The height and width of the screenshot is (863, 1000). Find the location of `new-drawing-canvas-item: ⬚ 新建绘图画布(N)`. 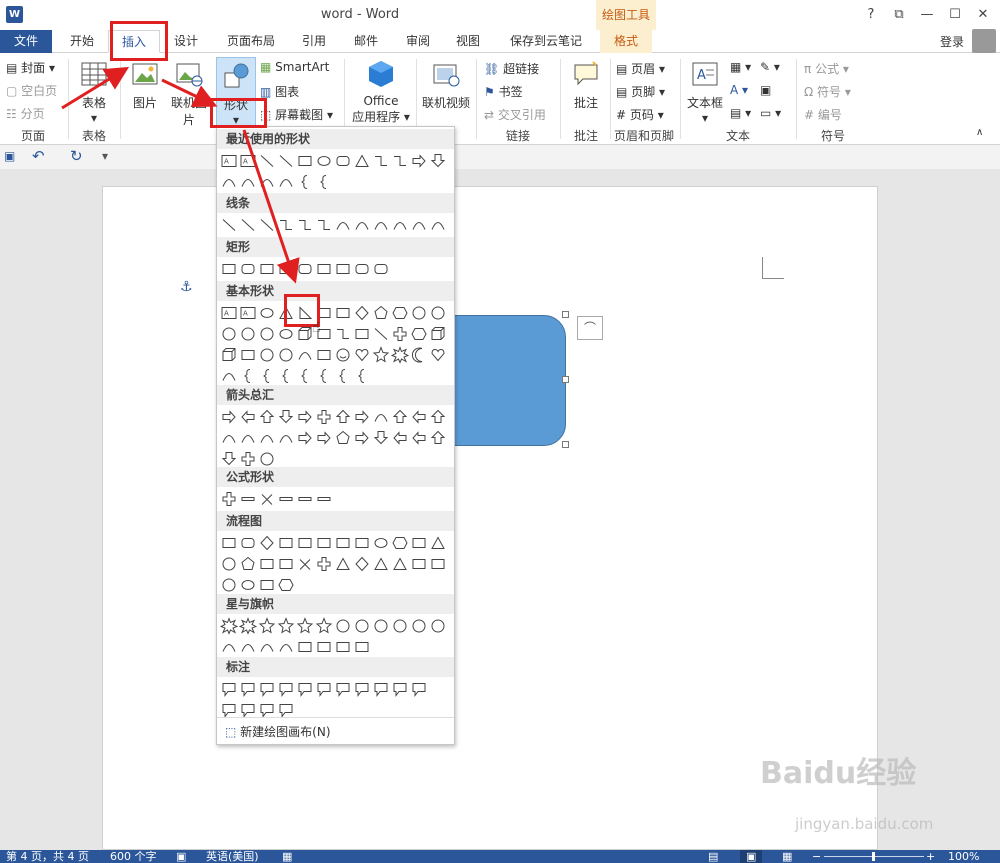

new-drawing-canvas-item: ⬚ 新建绘图画布(N) is located at coordinates (278, 731).